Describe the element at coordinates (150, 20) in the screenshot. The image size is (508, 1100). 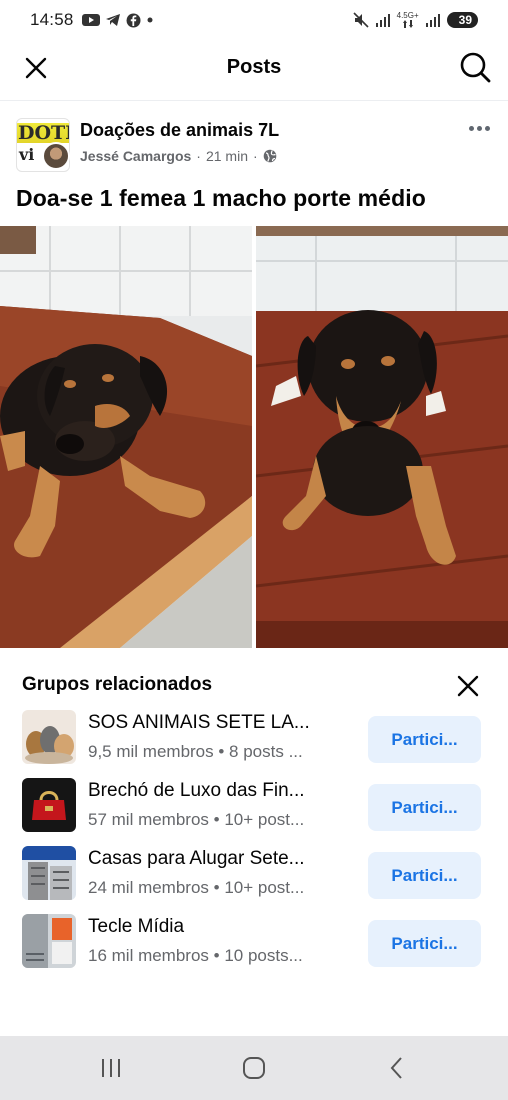
I see `dot-icon` at that location.